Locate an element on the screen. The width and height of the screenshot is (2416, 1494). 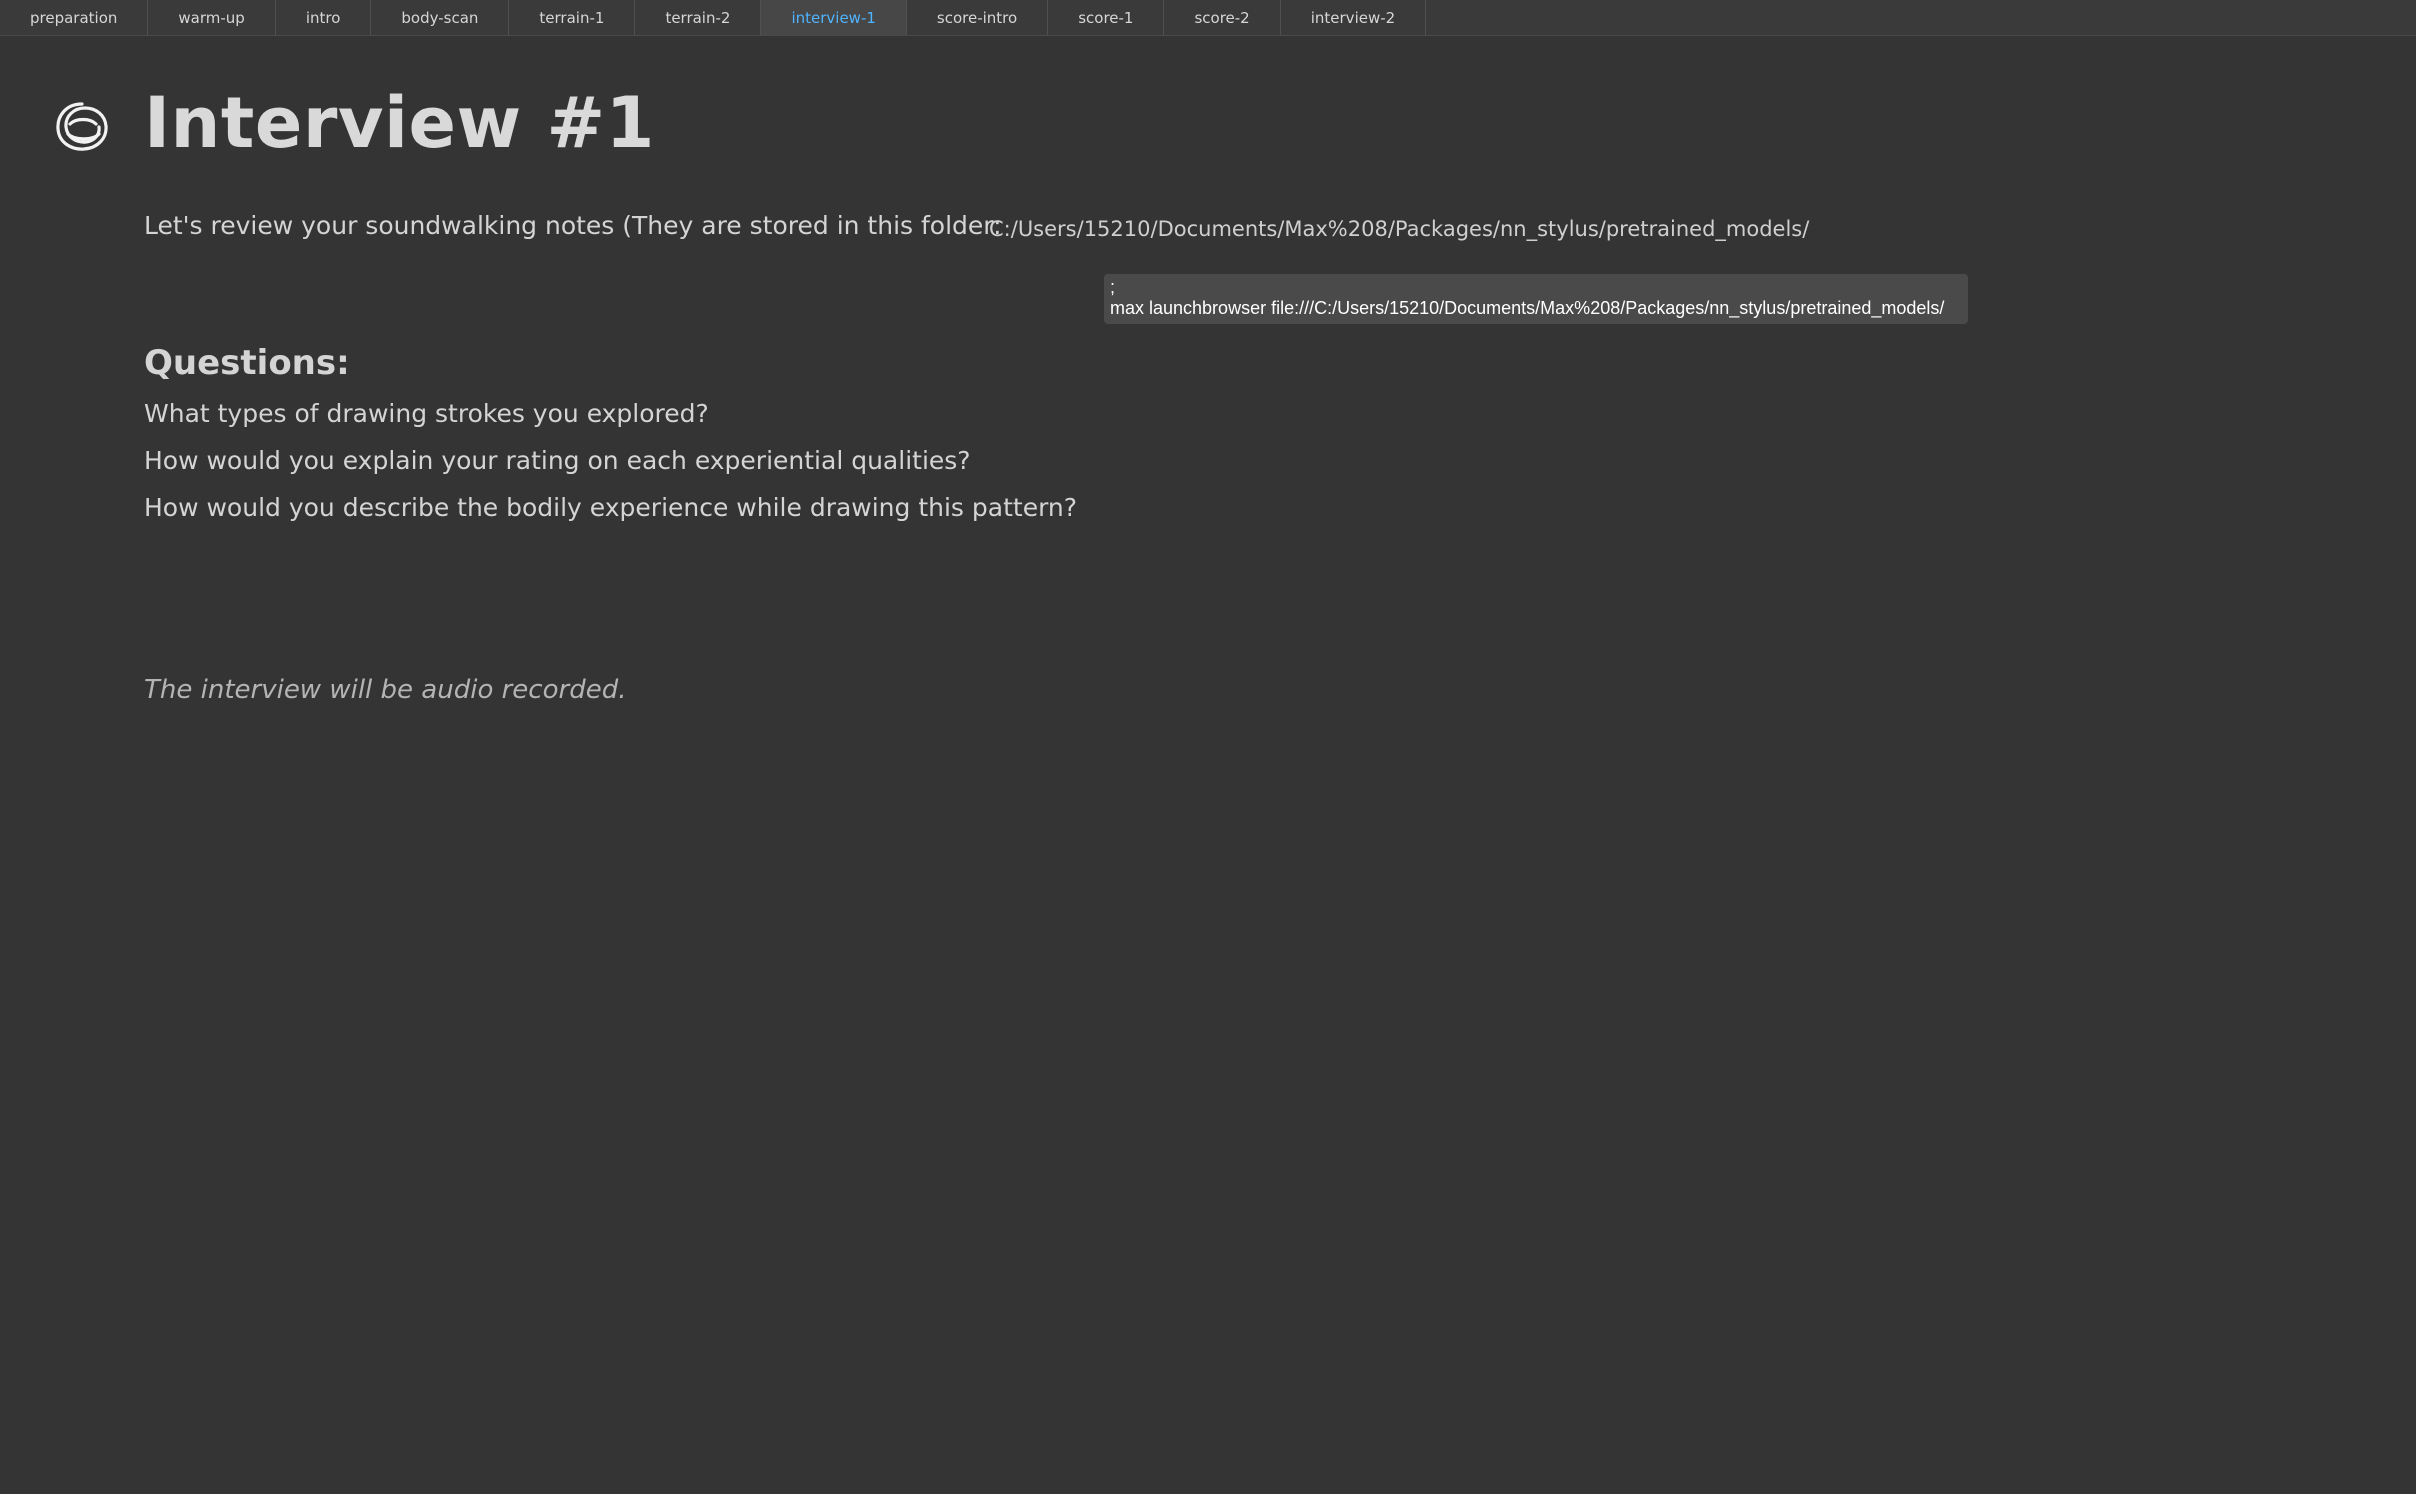
tab-interview-2: interview-2 is located at coordinates (1354, 17).